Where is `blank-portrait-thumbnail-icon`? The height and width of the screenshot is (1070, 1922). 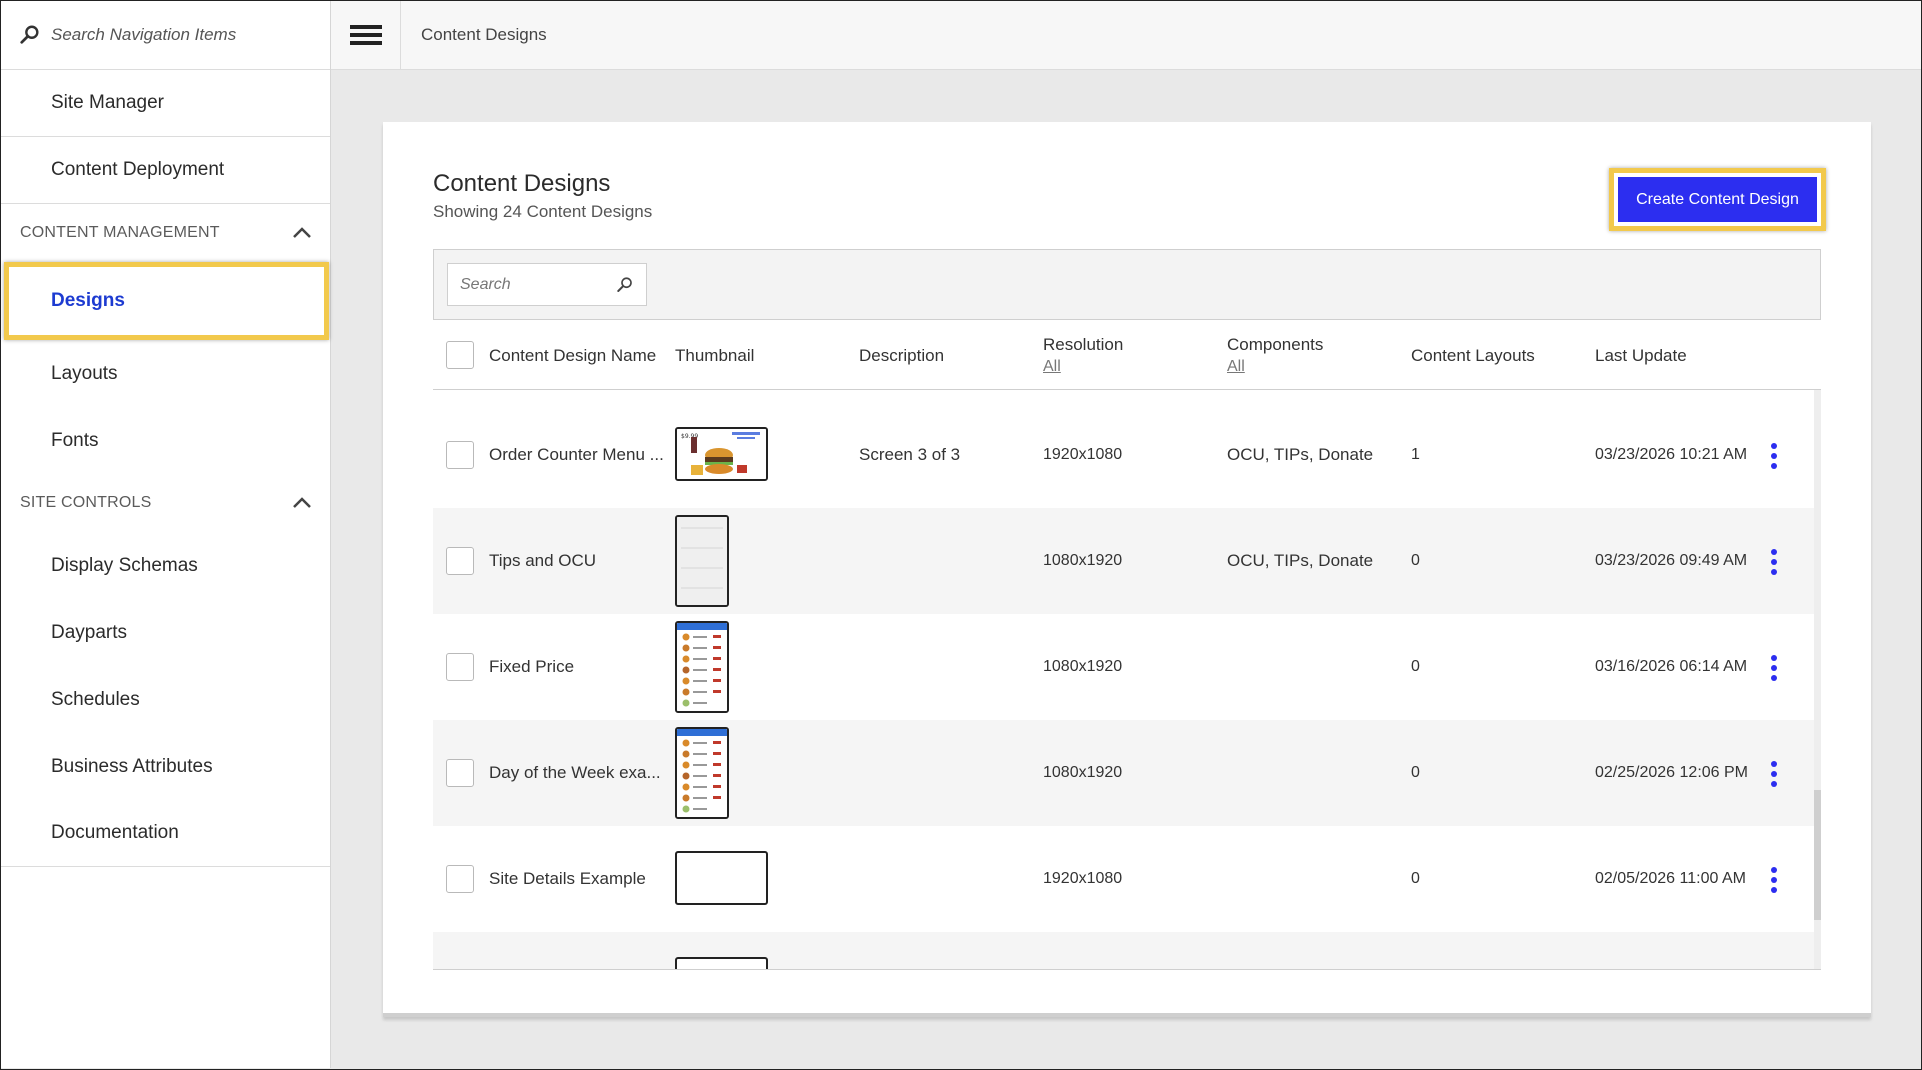 blank-portrait-thumbnail-icon is located at coordinates (702, 561).